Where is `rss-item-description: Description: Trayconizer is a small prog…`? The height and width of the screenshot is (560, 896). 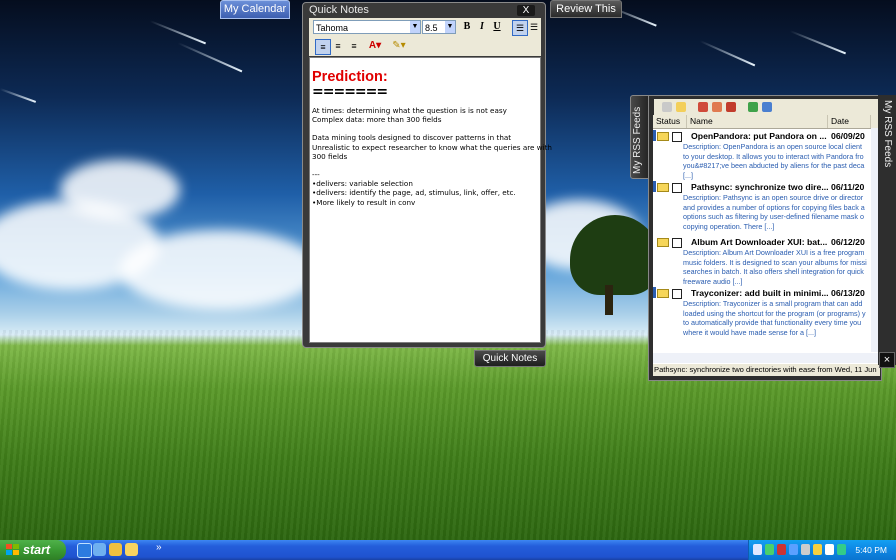 rss-item-description: Description: Trayconizer is a small prog… is located at coordinates (777, 318).